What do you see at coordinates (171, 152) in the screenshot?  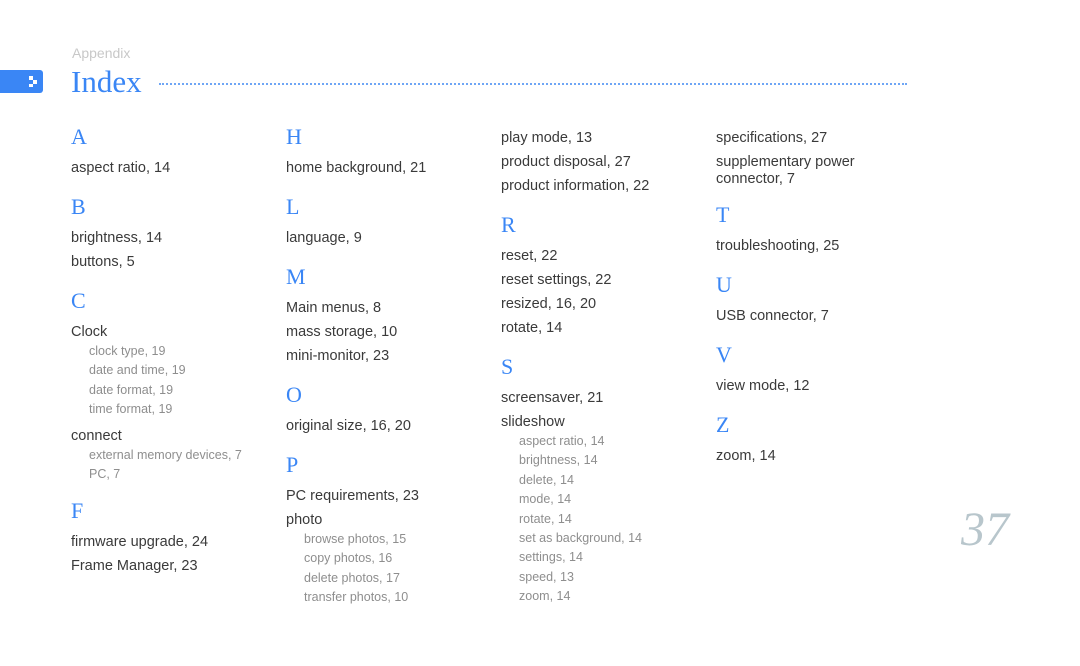 I see `index-group: Aaspect ratio, 14` at bounding box center [171, 152].